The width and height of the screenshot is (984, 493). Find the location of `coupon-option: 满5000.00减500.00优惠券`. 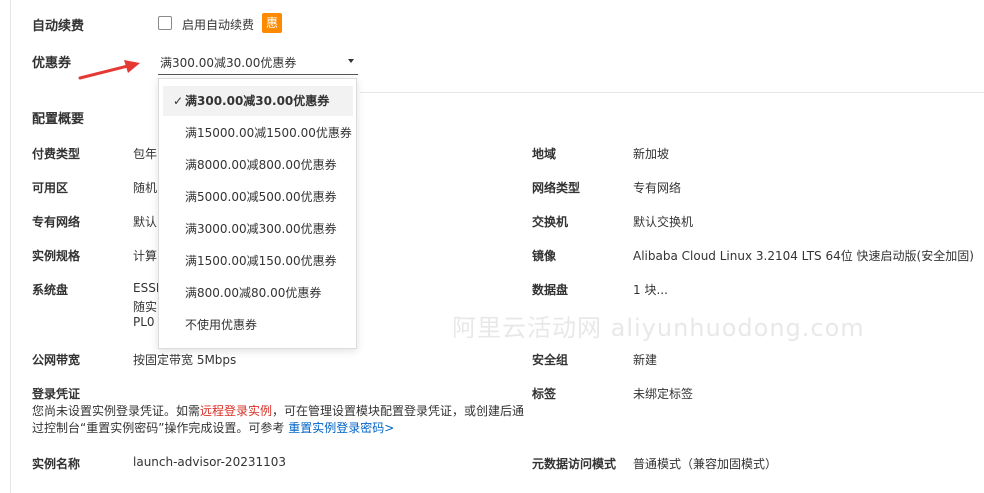

coupon-option: 满5000.00减500.00优惠券 is located at coordinates (258, 197).